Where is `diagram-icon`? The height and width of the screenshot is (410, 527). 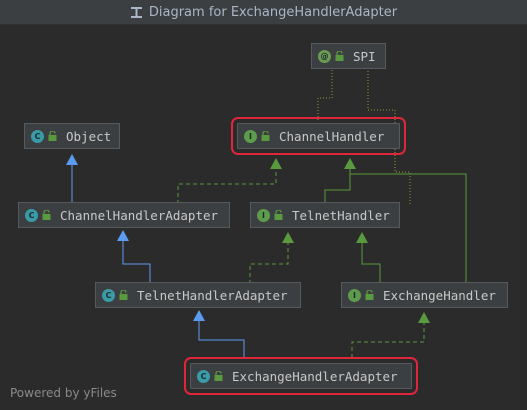 diagram-icon is located at coordinates (136, 12).